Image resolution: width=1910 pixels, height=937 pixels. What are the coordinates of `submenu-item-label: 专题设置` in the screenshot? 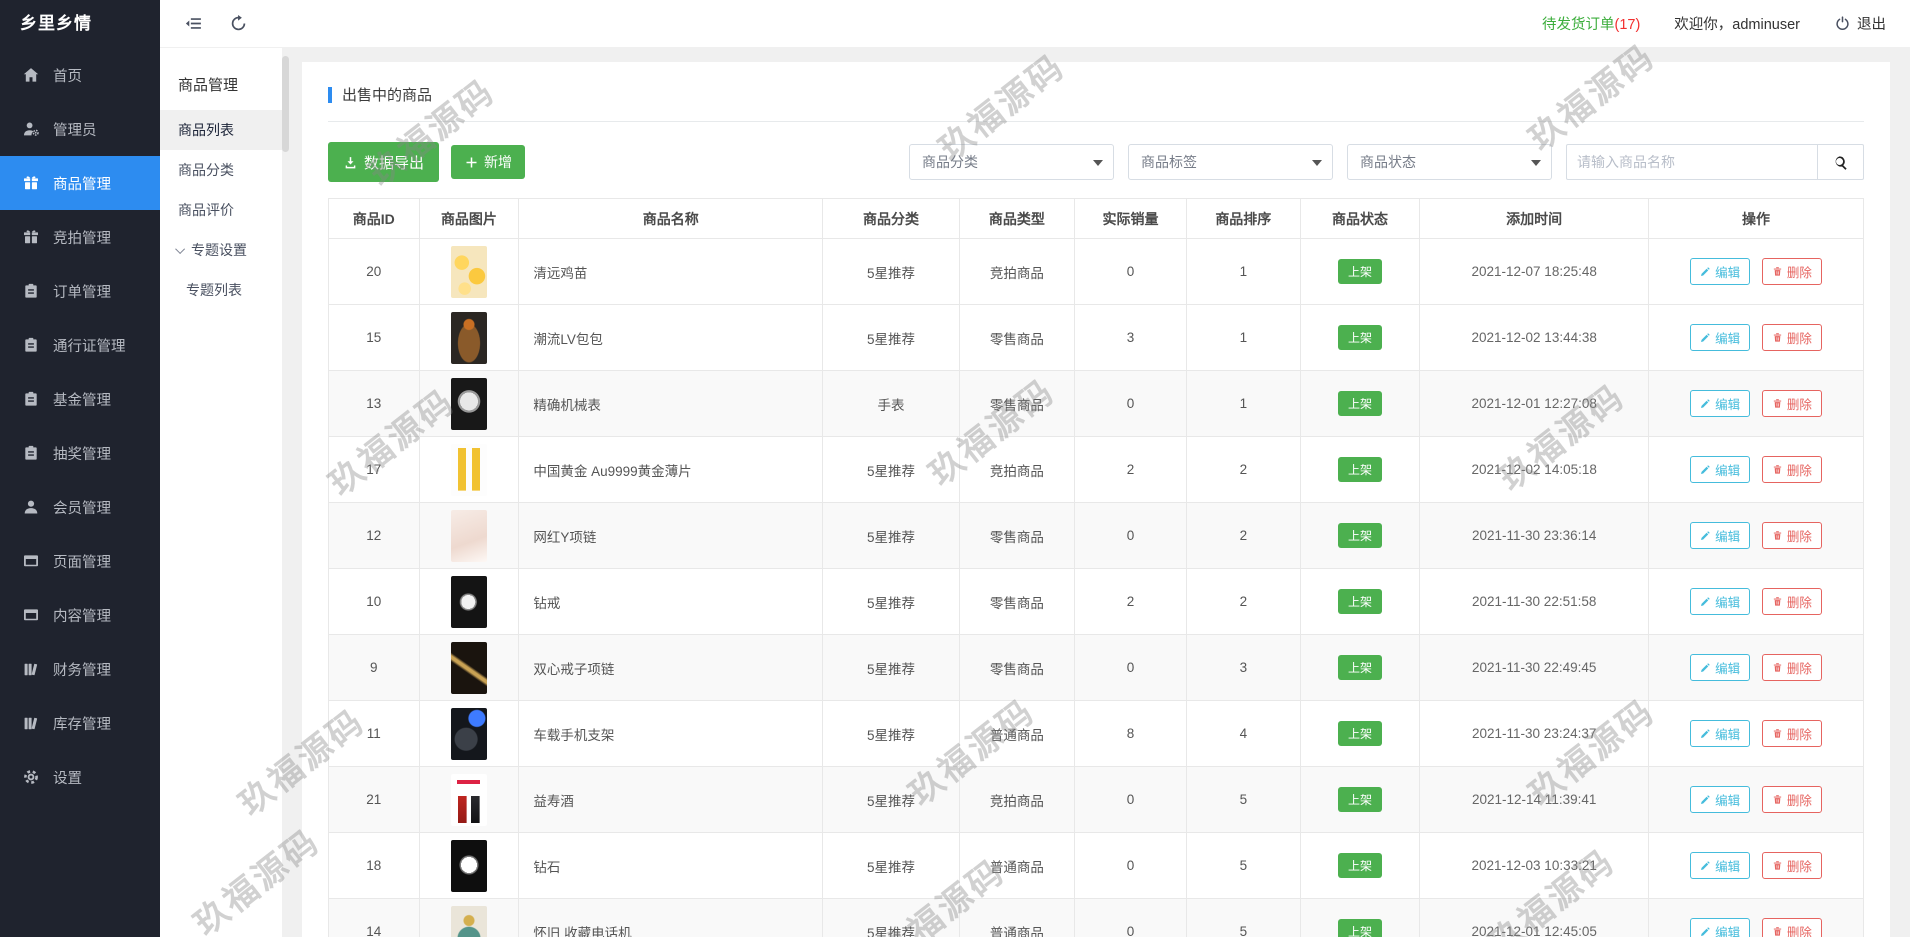 It's located at (219, 250).